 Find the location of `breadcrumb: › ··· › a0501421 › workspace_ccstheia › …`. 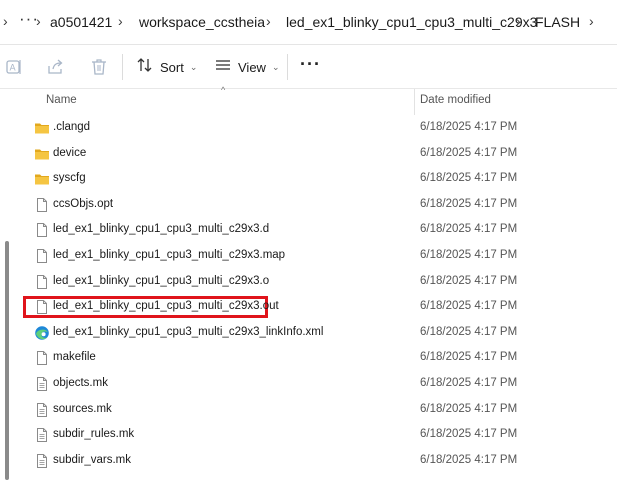

breadcrumb: › ··· › a0501421 › workspace_ccstheia › … is located at coordinates (308, 22).